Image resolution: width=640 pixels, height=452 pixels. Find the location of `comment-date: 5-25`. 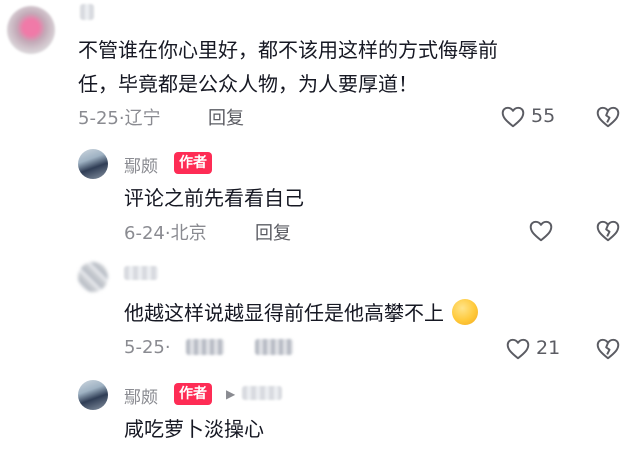

comment-date: 5-25 is located at coordinates (98, 118).